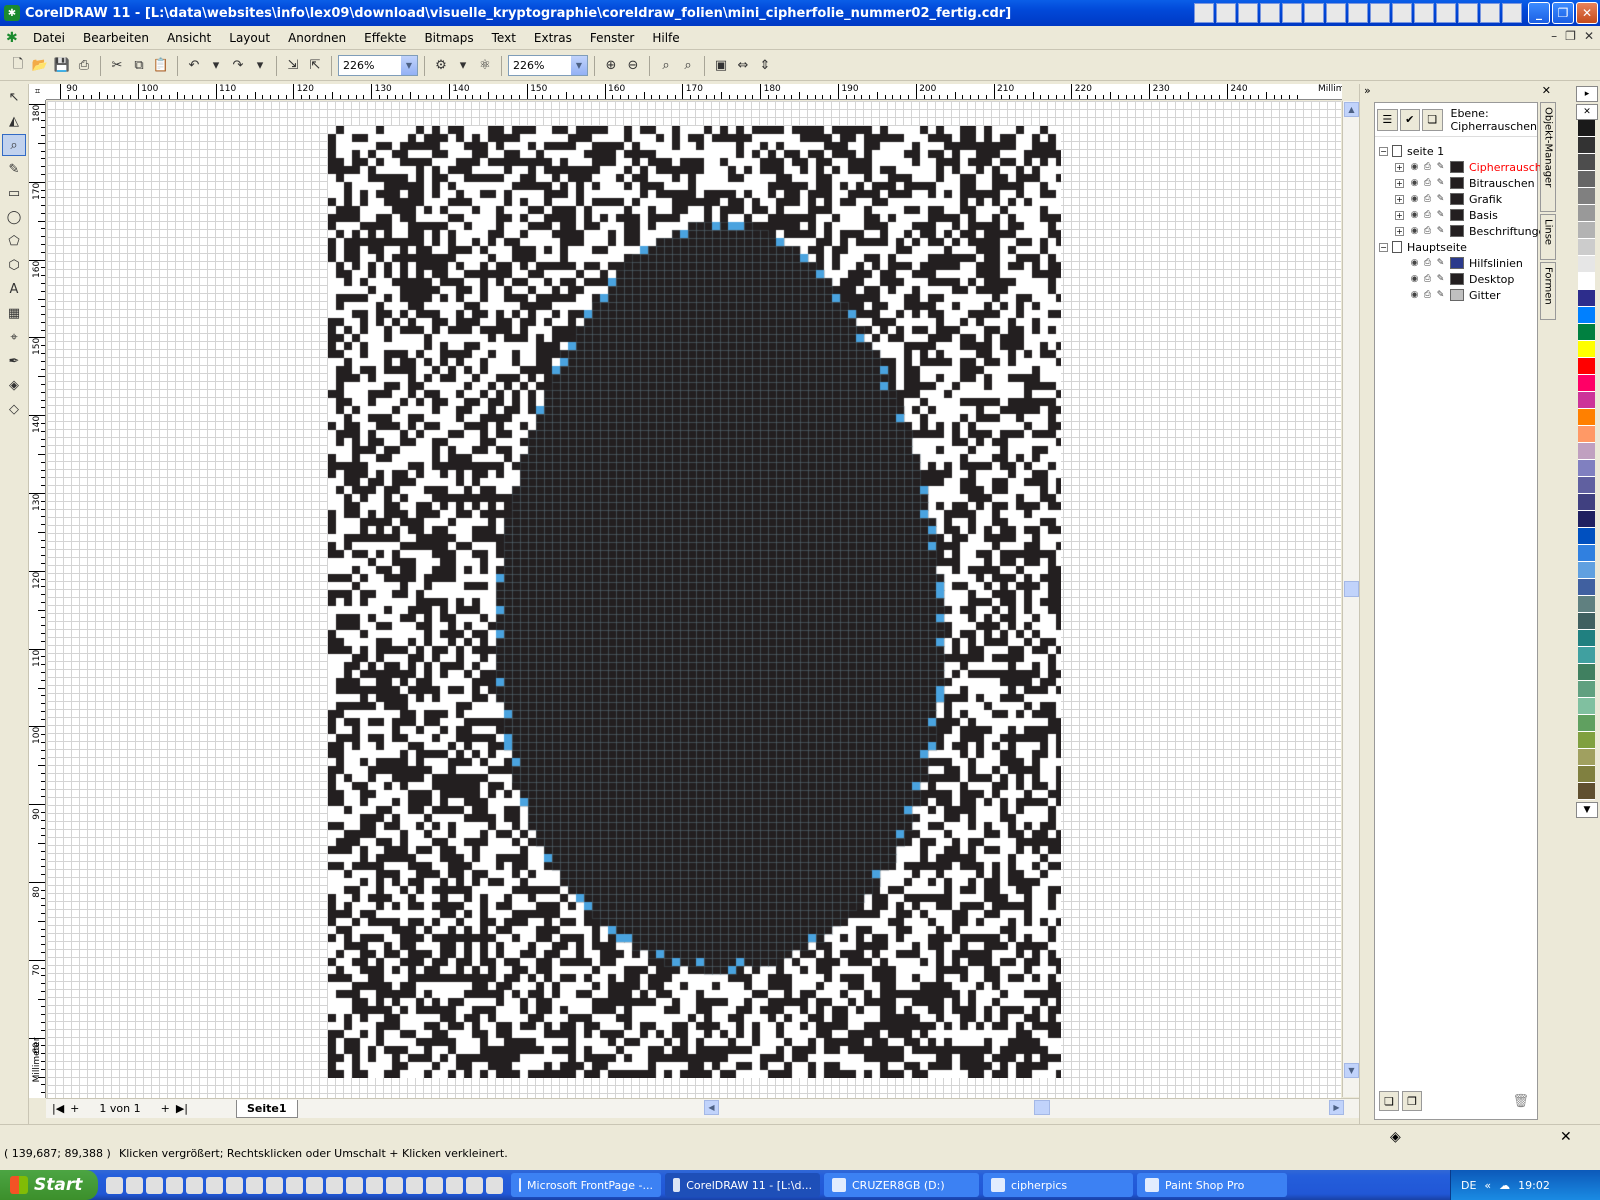 Image resolution: width=1600 pixels, height=1200 pixels. What do you see at coordinates (116, 38) in the screenshot?
I see `menu-bearbeiten: Bearbeiten` at bounding box center [116, 38].